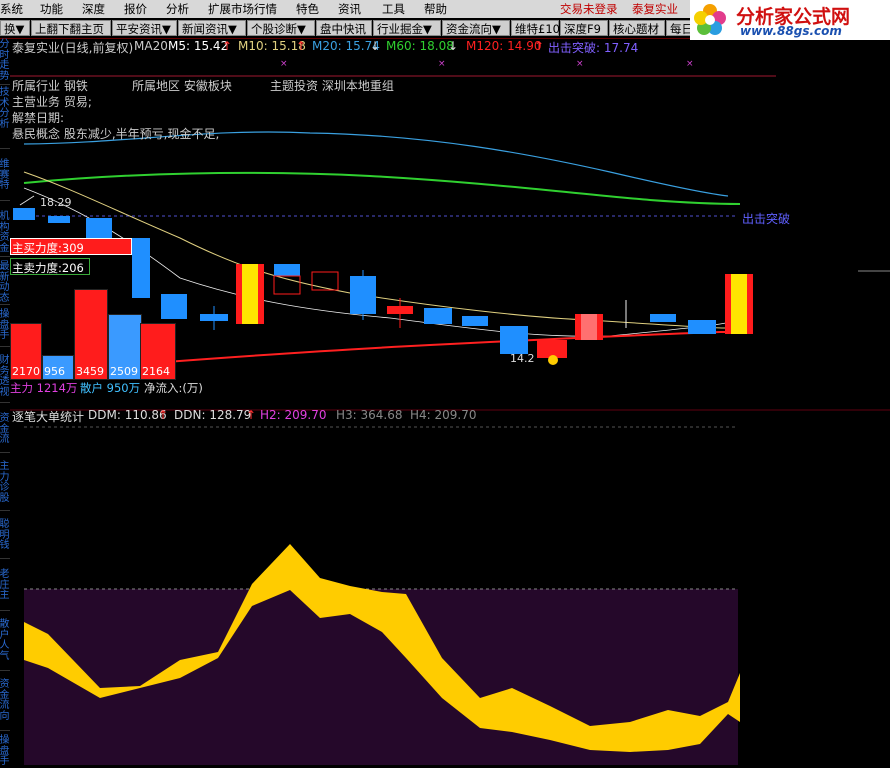  I want to click on main-force-value: 主力 1214万, so click(44, 388).